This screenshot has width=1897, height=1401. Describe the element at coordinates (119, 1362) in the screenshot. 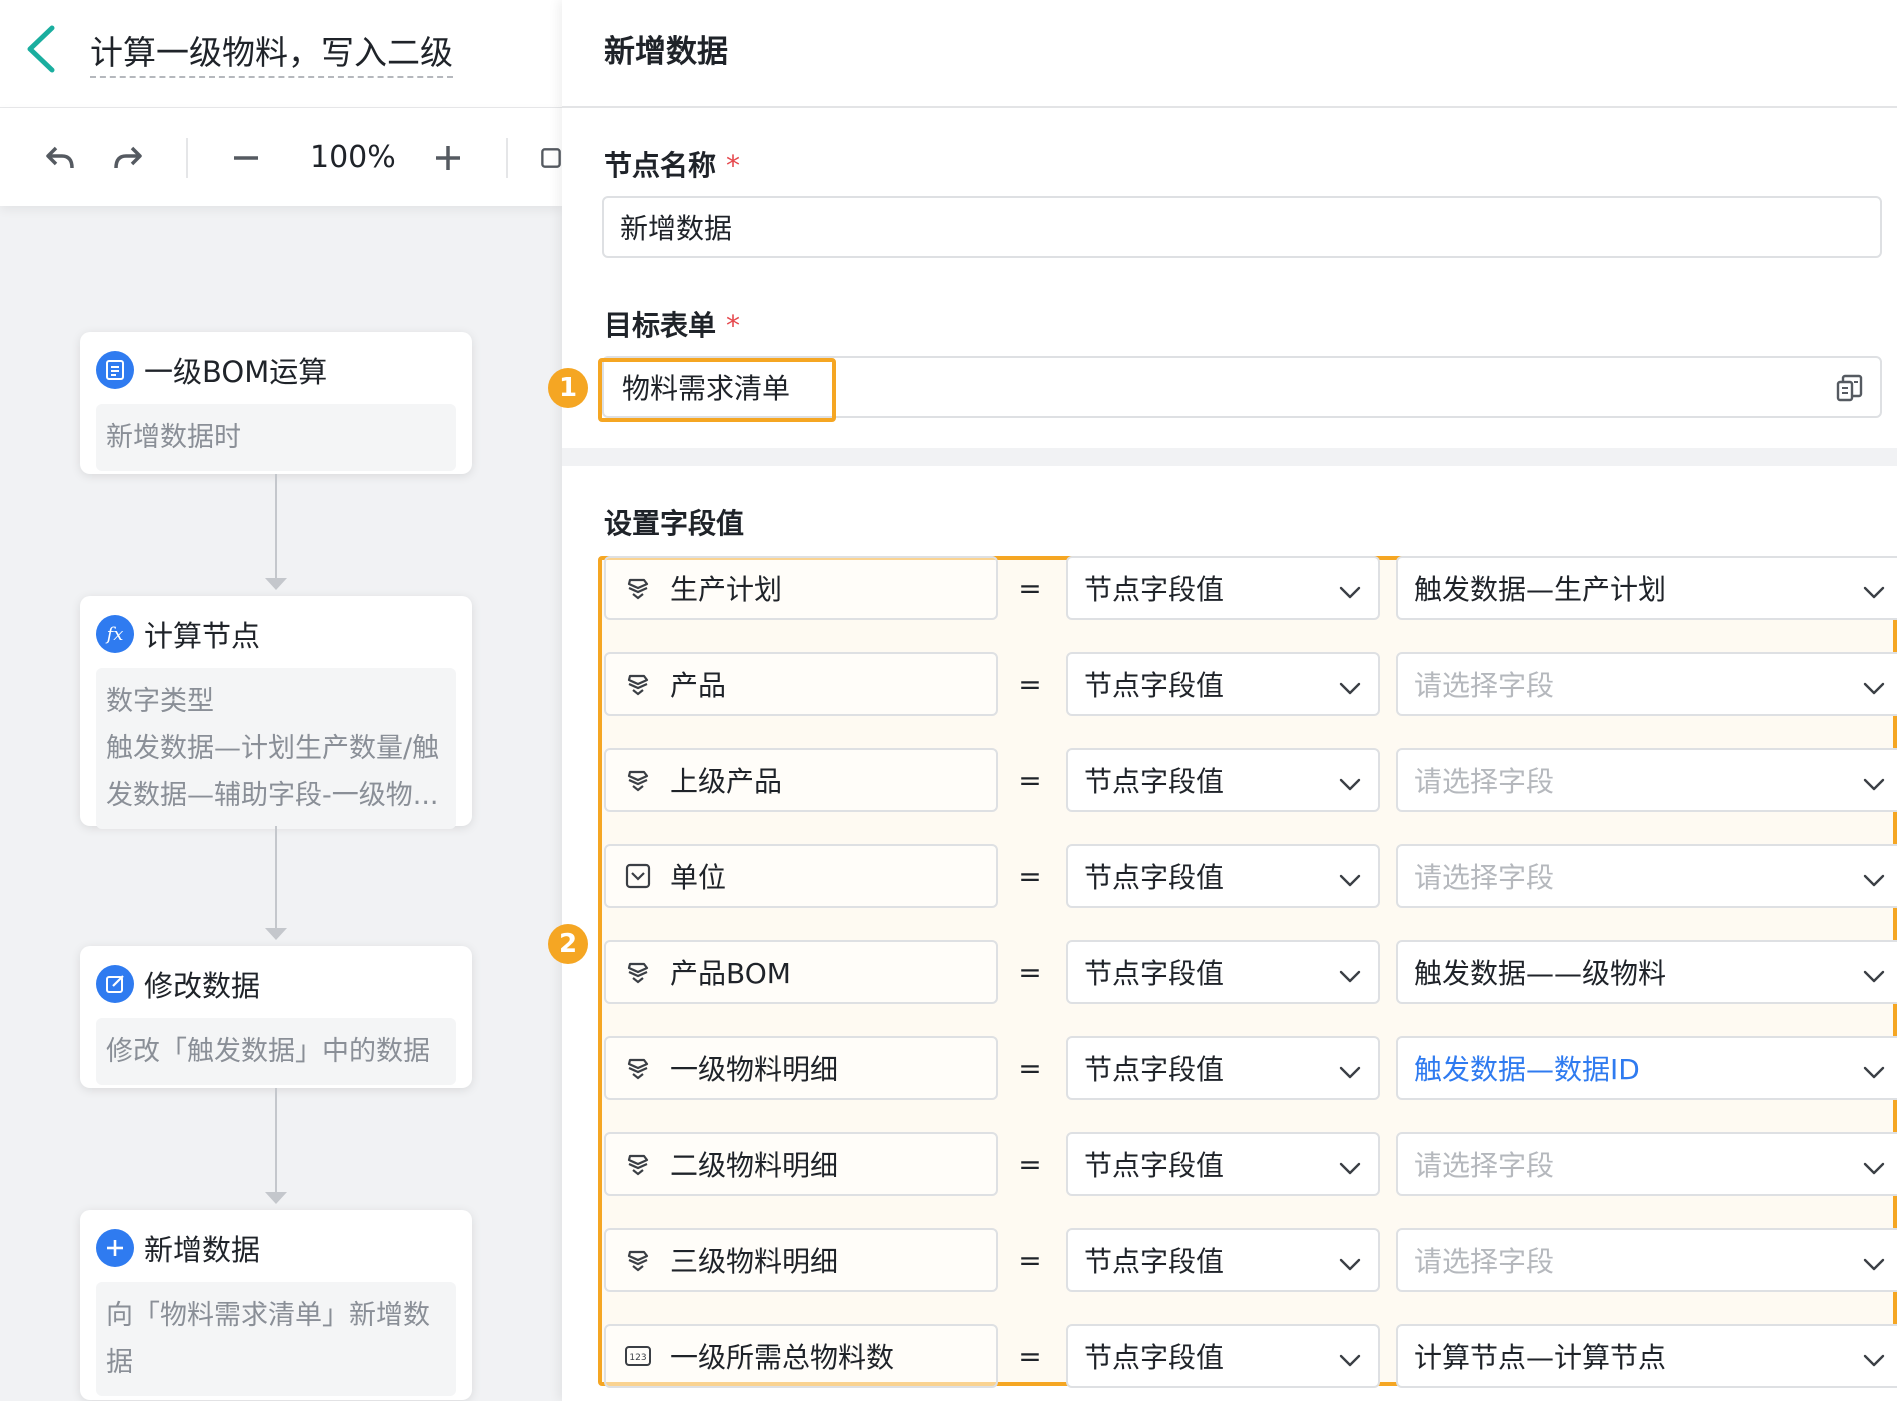

I see `node-summary-line: 据` at that location.